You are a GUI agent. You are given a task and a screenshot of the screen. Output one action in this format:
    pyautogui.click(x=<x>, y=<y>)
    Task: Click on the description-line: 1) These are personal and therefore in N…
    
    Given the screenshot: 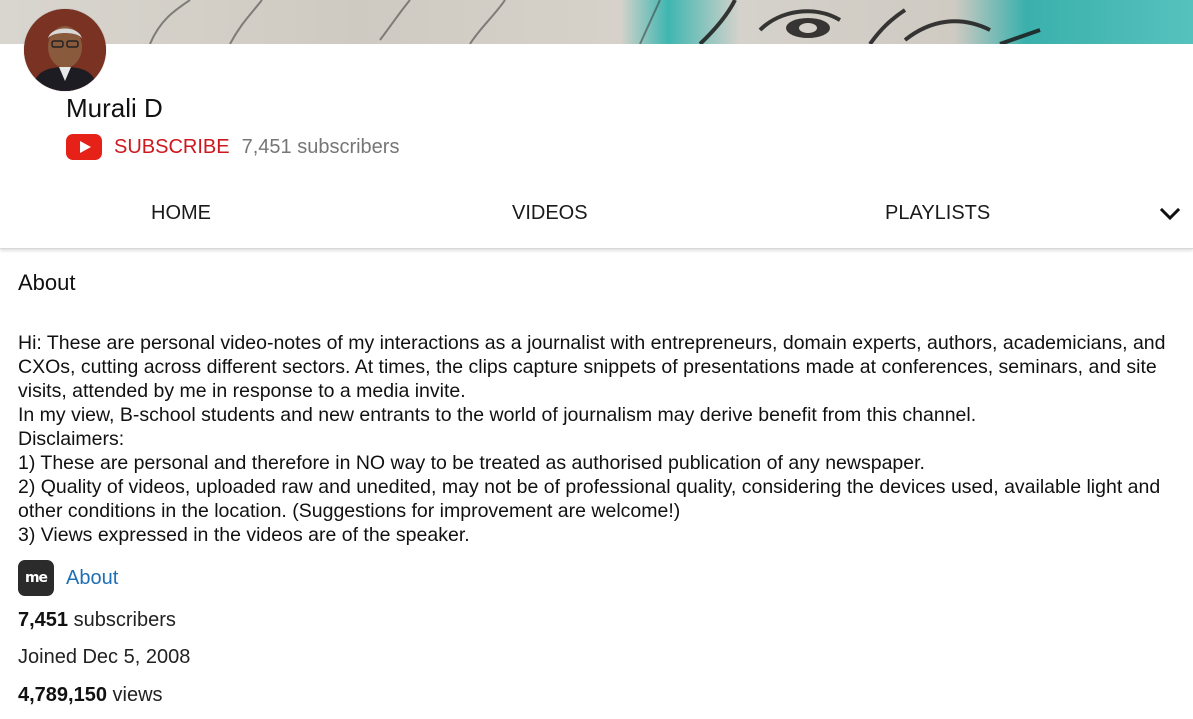 What is the action you would take?
    pyautogui.click(x=471, y=463)
    